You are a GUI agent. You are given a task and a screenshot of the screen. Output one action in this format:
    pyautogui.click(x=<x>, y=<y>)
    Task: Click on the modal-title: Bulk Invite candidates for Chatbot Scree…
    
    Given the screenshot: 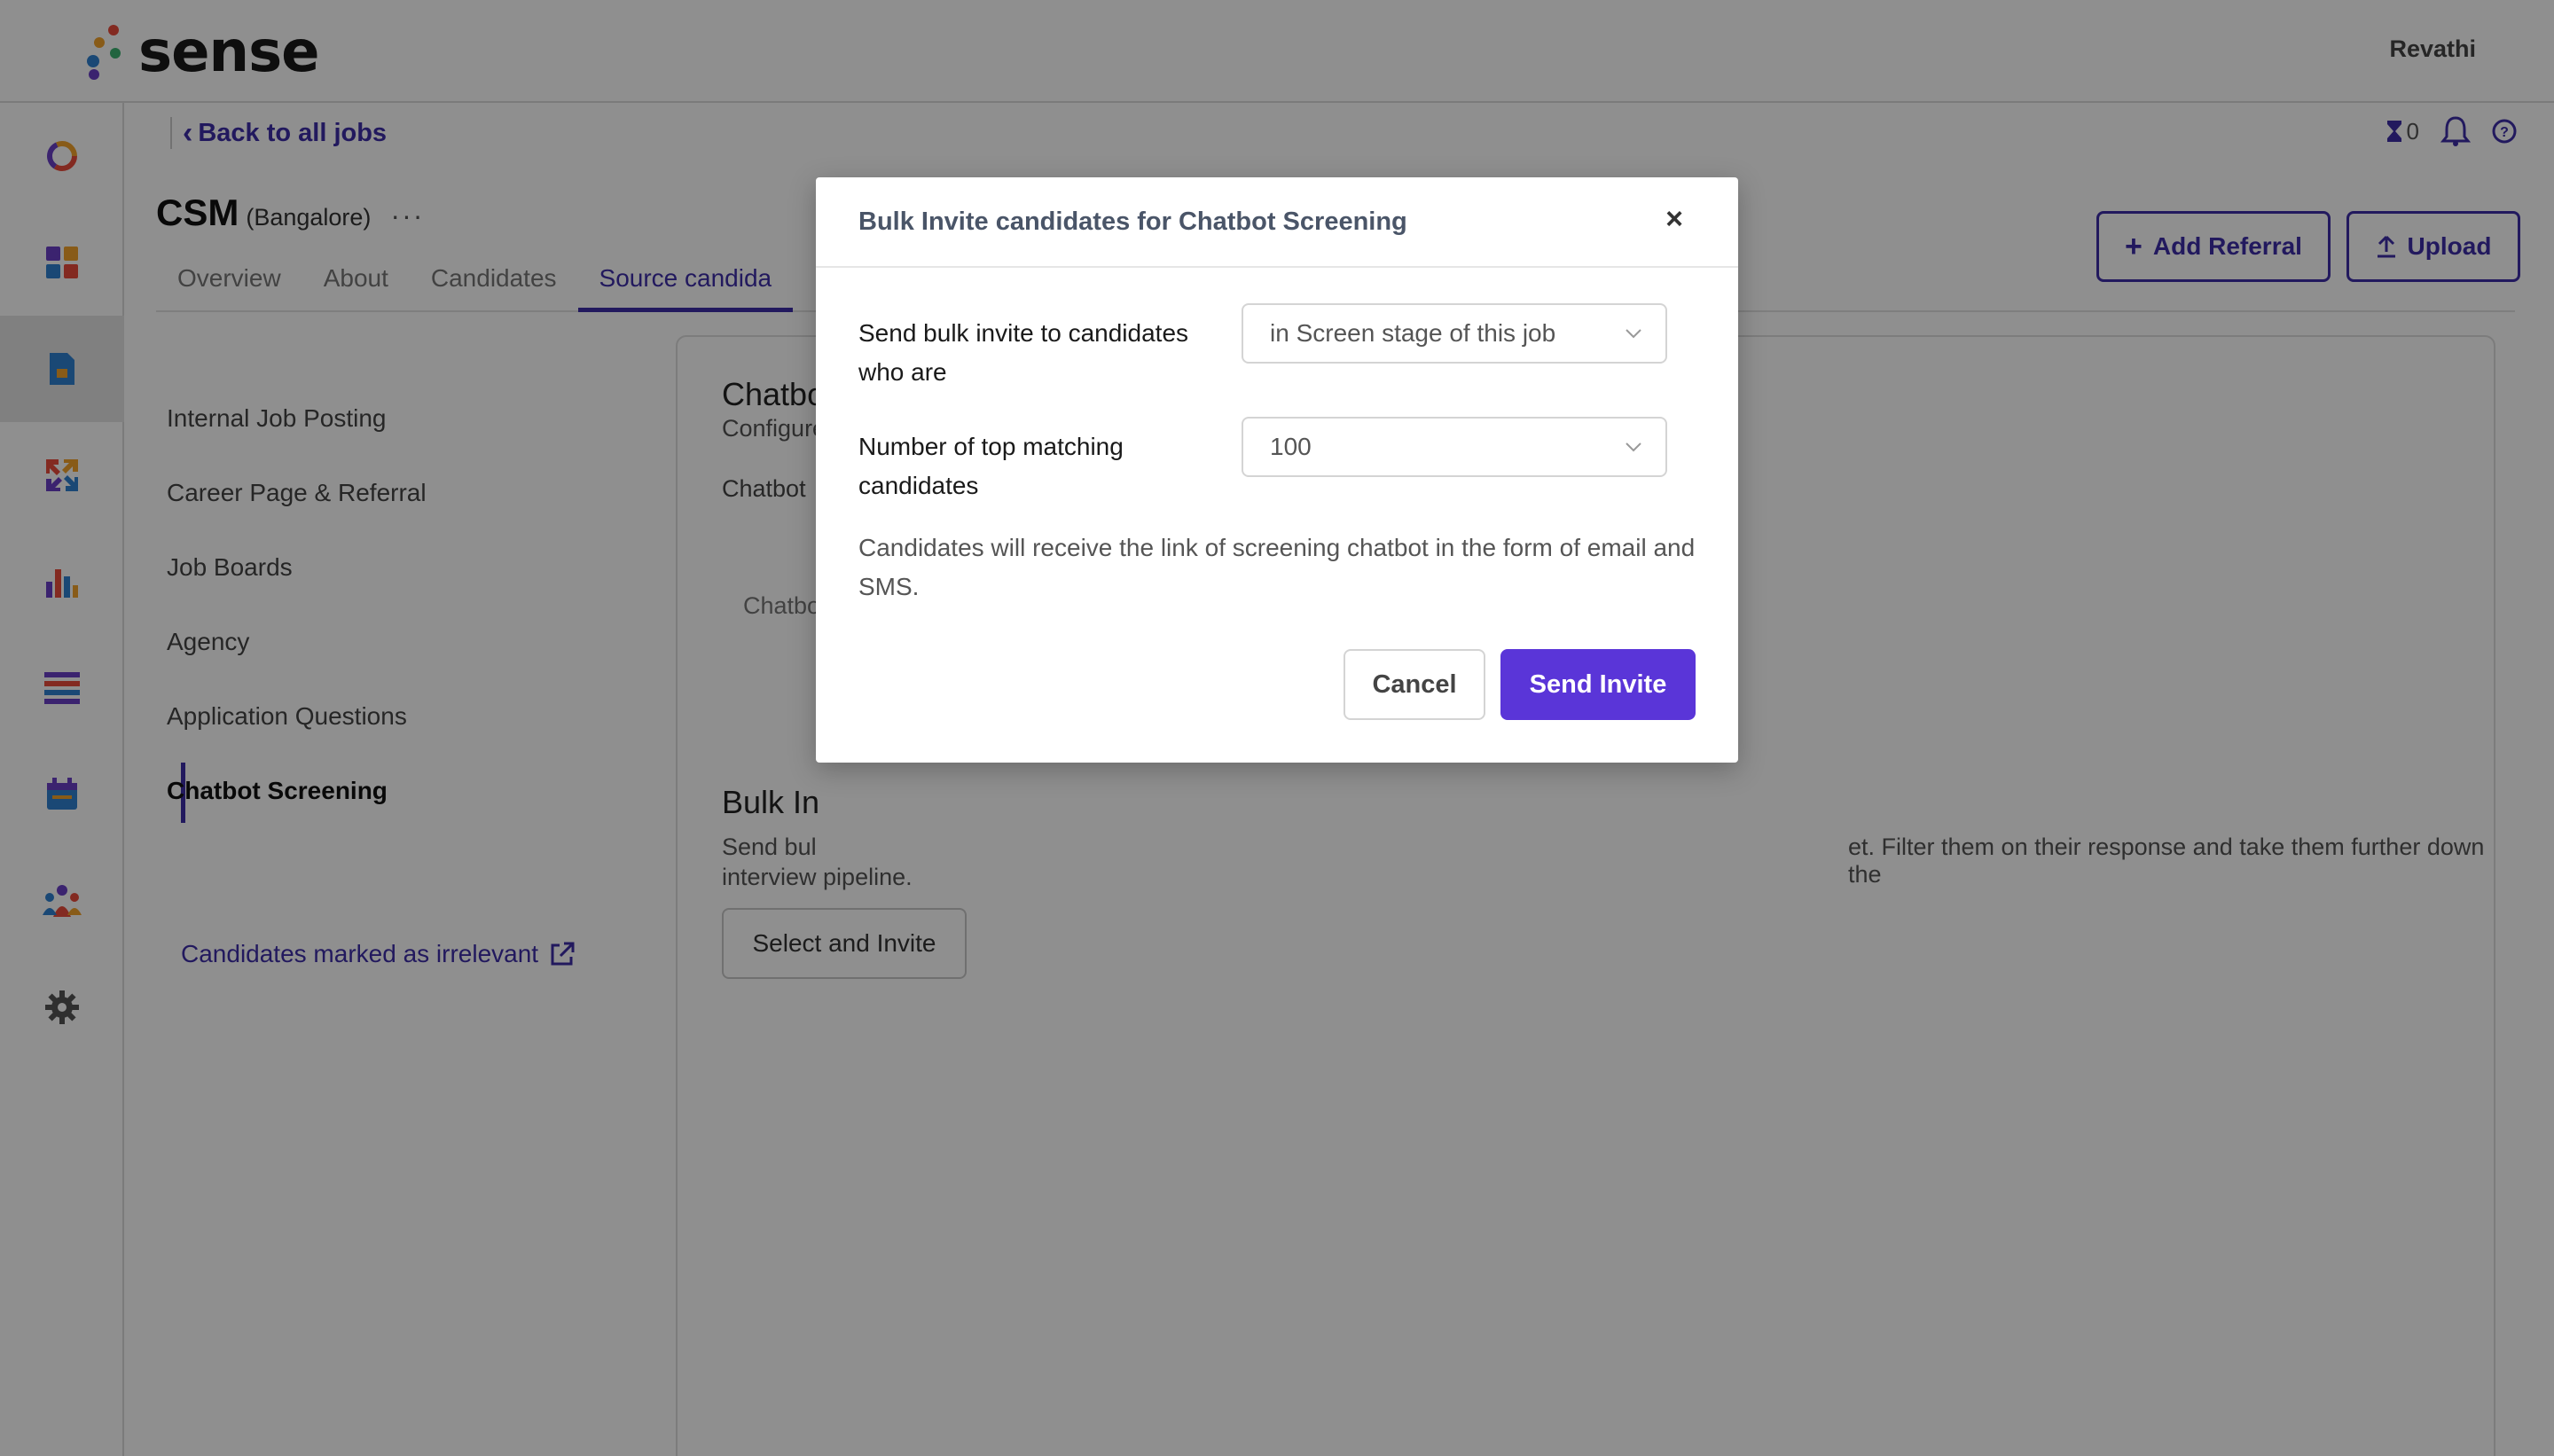 What is the action you would take?
    pyautogui.click(x=1132, y=221)
    